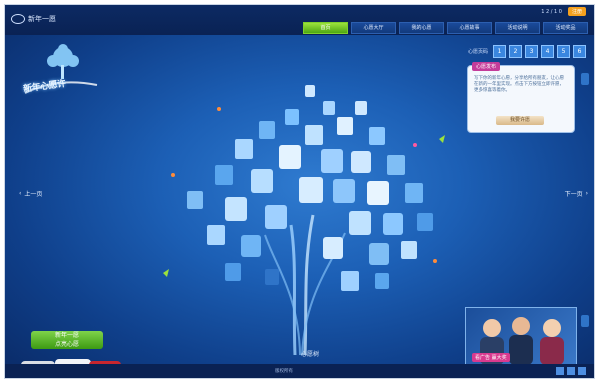 This screenshot has height=381, width=597. What do you see at coordinates (60, 76) in the screenshot?
I see `campaign-logo: 新年心愿许` at bounding box center [60, 76].